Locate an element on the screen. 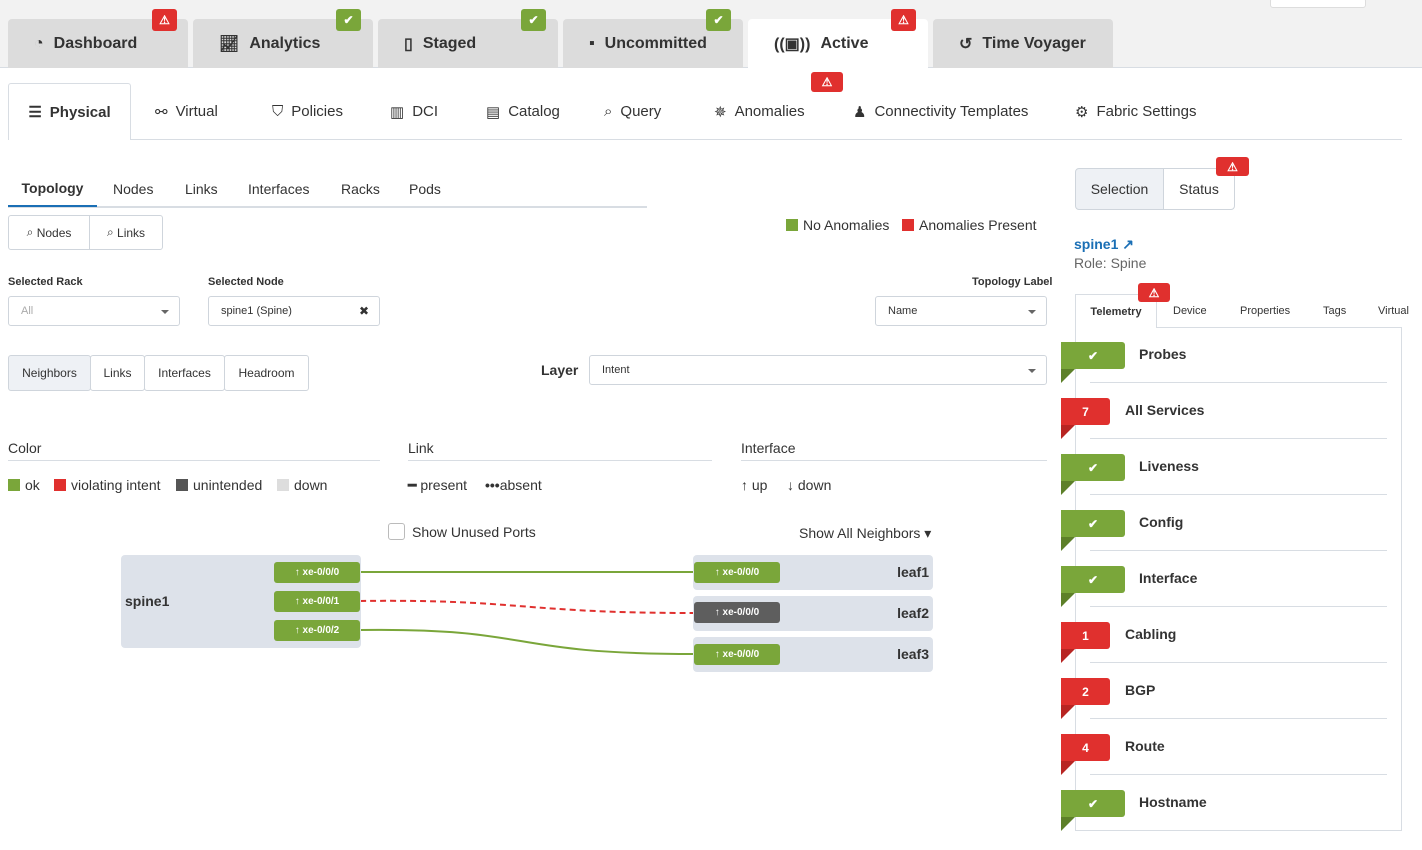 This screenshot has width=1422, height=850. telemetry-item: BGP is located at coordinates (1140, 690).